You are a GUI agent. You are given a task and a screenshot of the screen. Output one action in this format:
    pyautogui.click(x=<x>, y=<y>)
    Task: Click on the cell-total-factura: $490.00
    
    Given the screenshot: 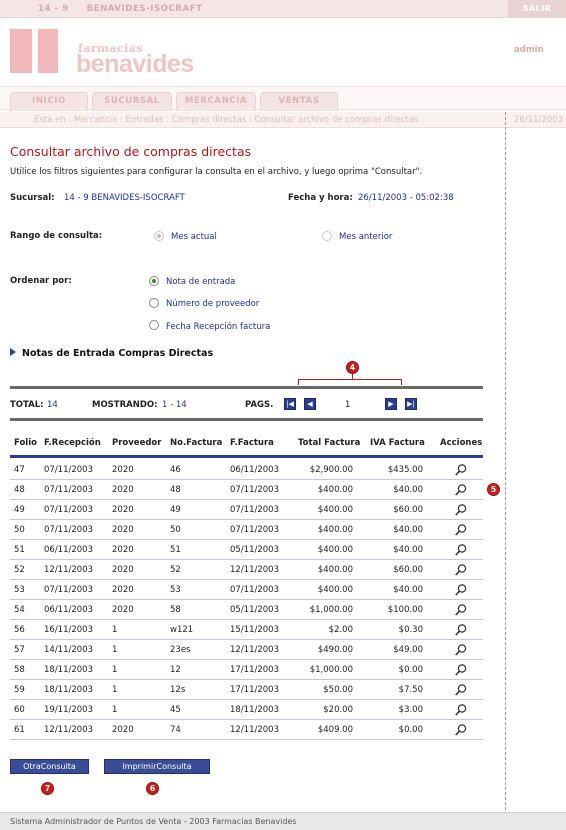 What is the action you would take?
    pyautogui.click(x=335, y=650)
    